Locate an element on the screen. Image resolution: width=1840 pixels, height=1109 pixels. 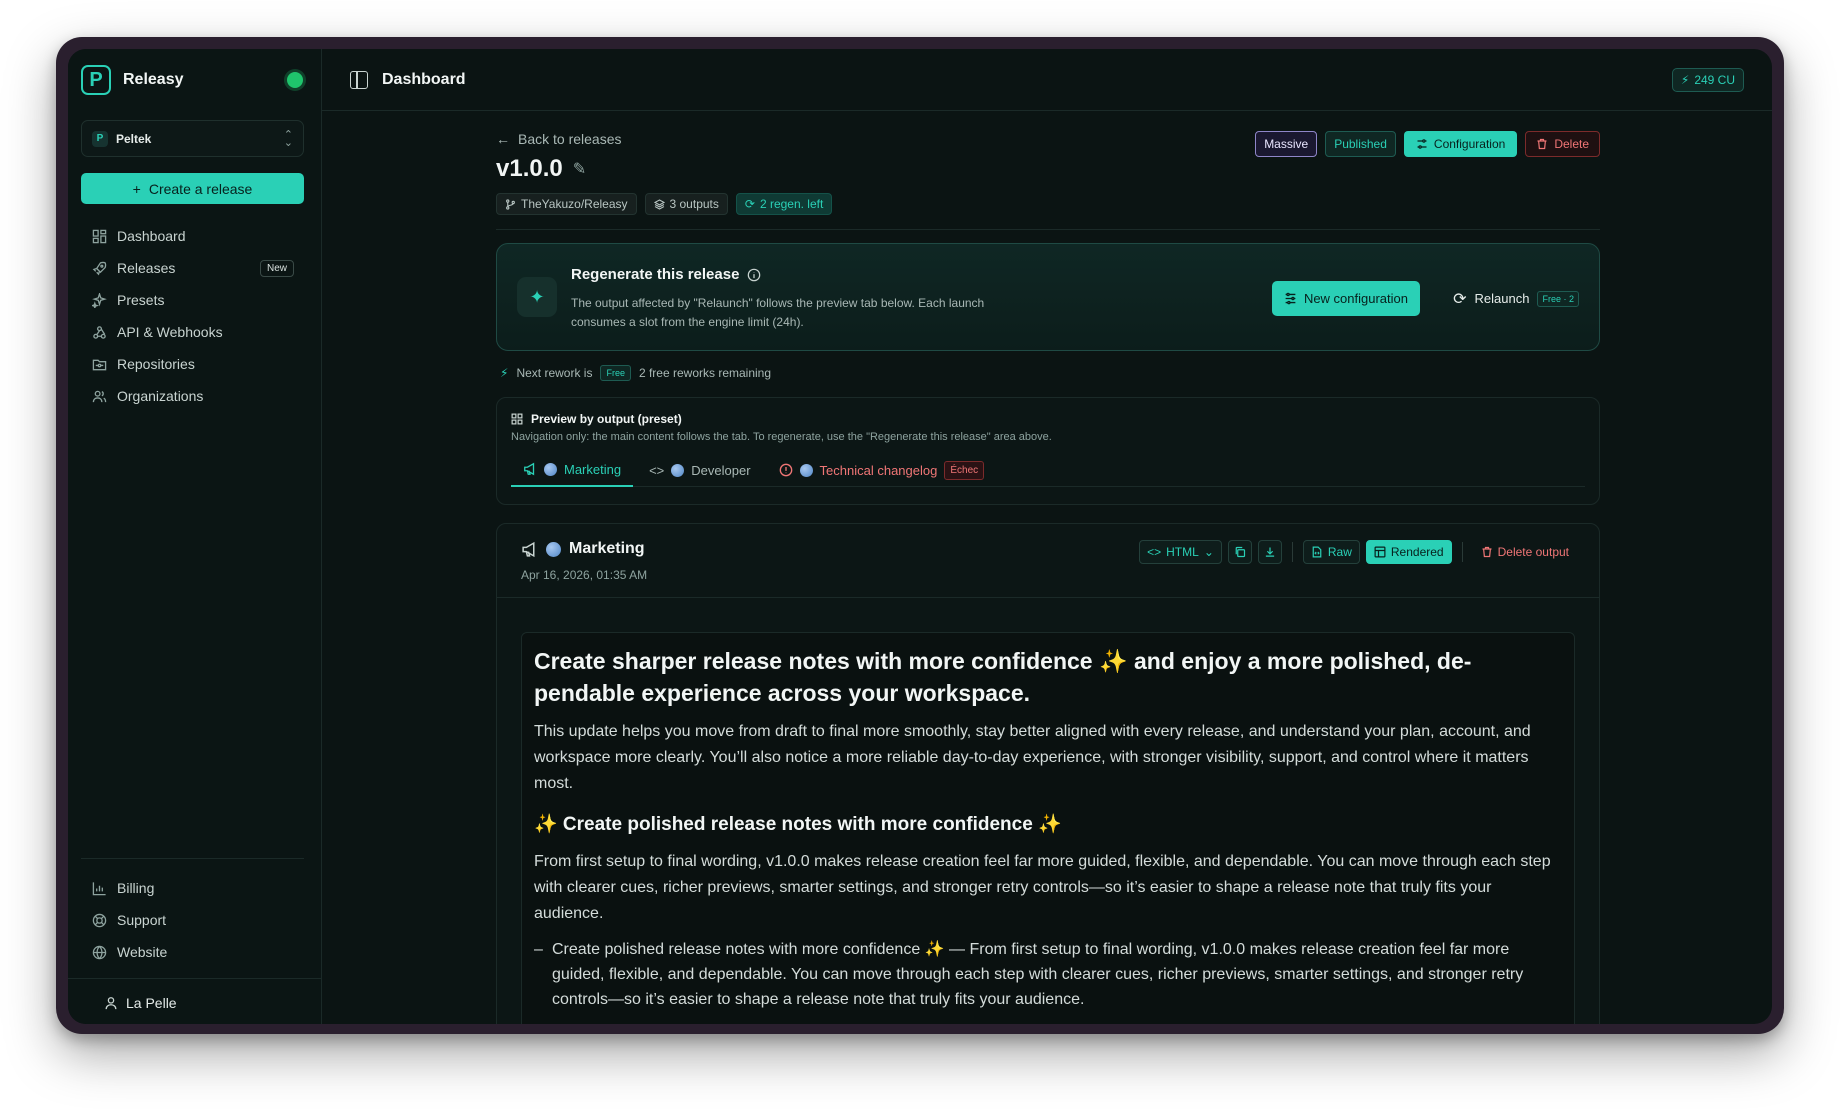
sidebar-item-repositories: Repositories is located at coordinates (192, 364).